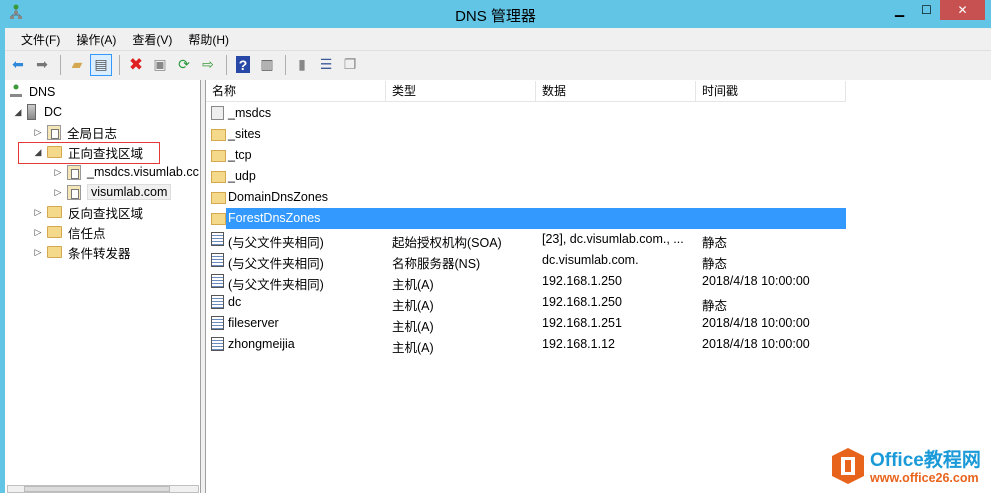 The height and width of the screenshot is (493, 991). I want to click on table-row: _tcp, so click(526, 155).